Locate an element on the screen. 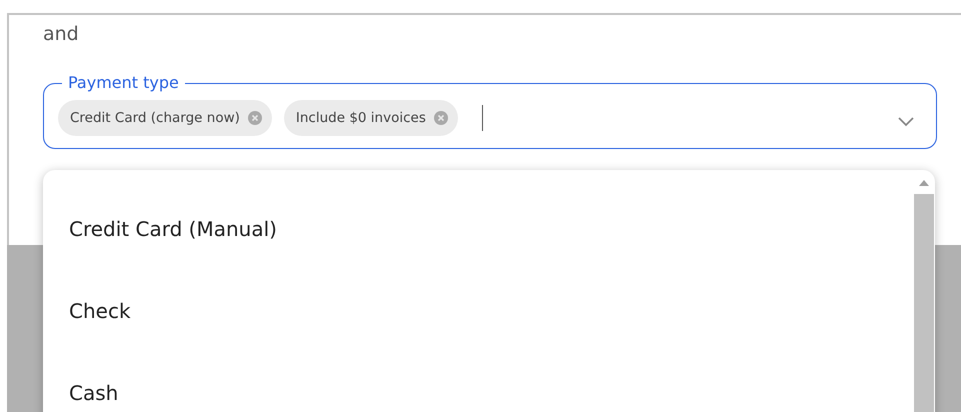  connector-text: and is located at coordinates (61, 34).